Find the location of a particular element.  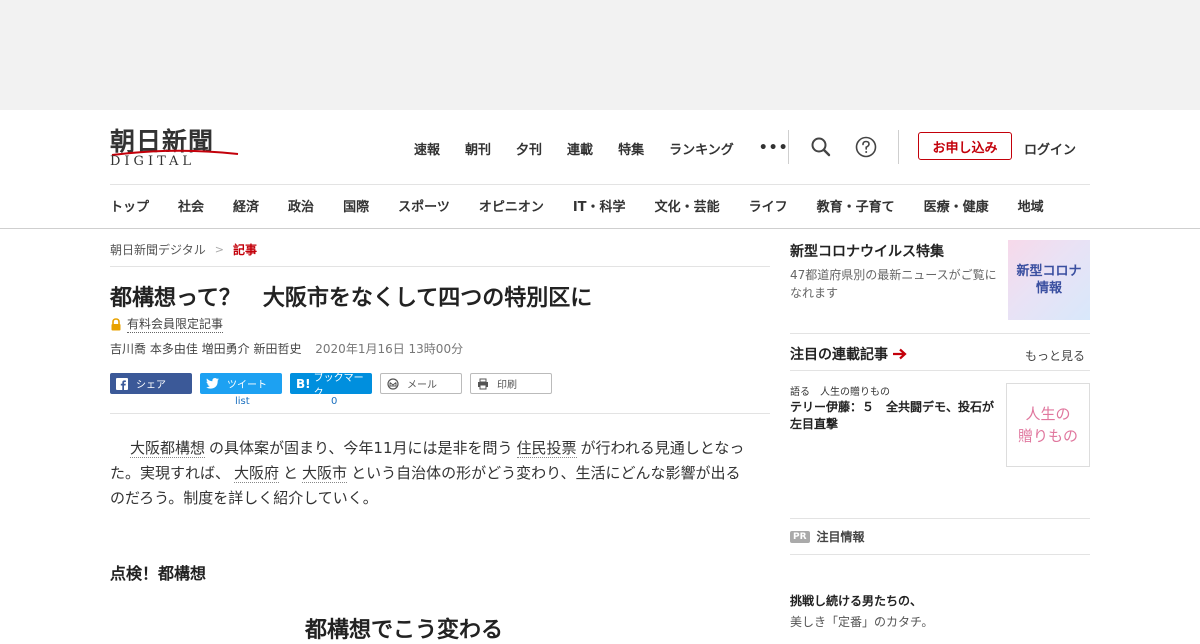

lead-text: の具体案が固まり、今年11月には是非を問う is located at coordinates (361, 448).